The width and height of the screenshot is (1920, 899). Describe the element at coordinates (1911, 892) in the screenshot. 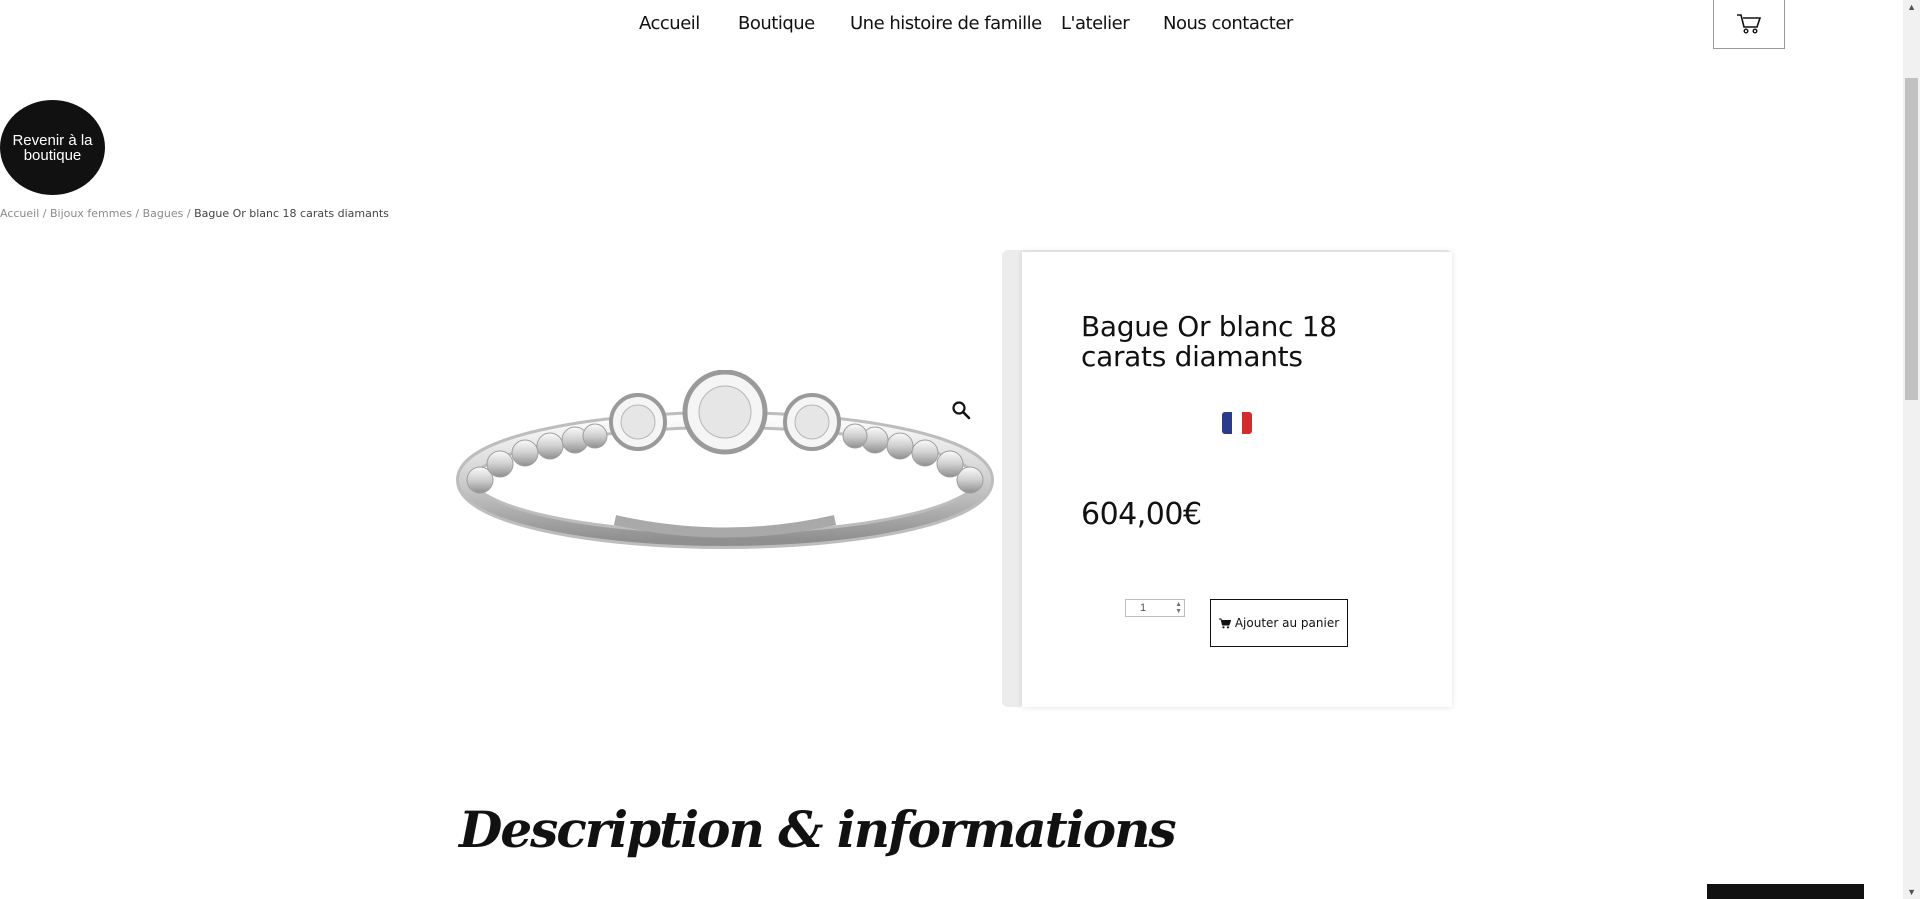

I see `scroll-down-icon: ▼` at that location.